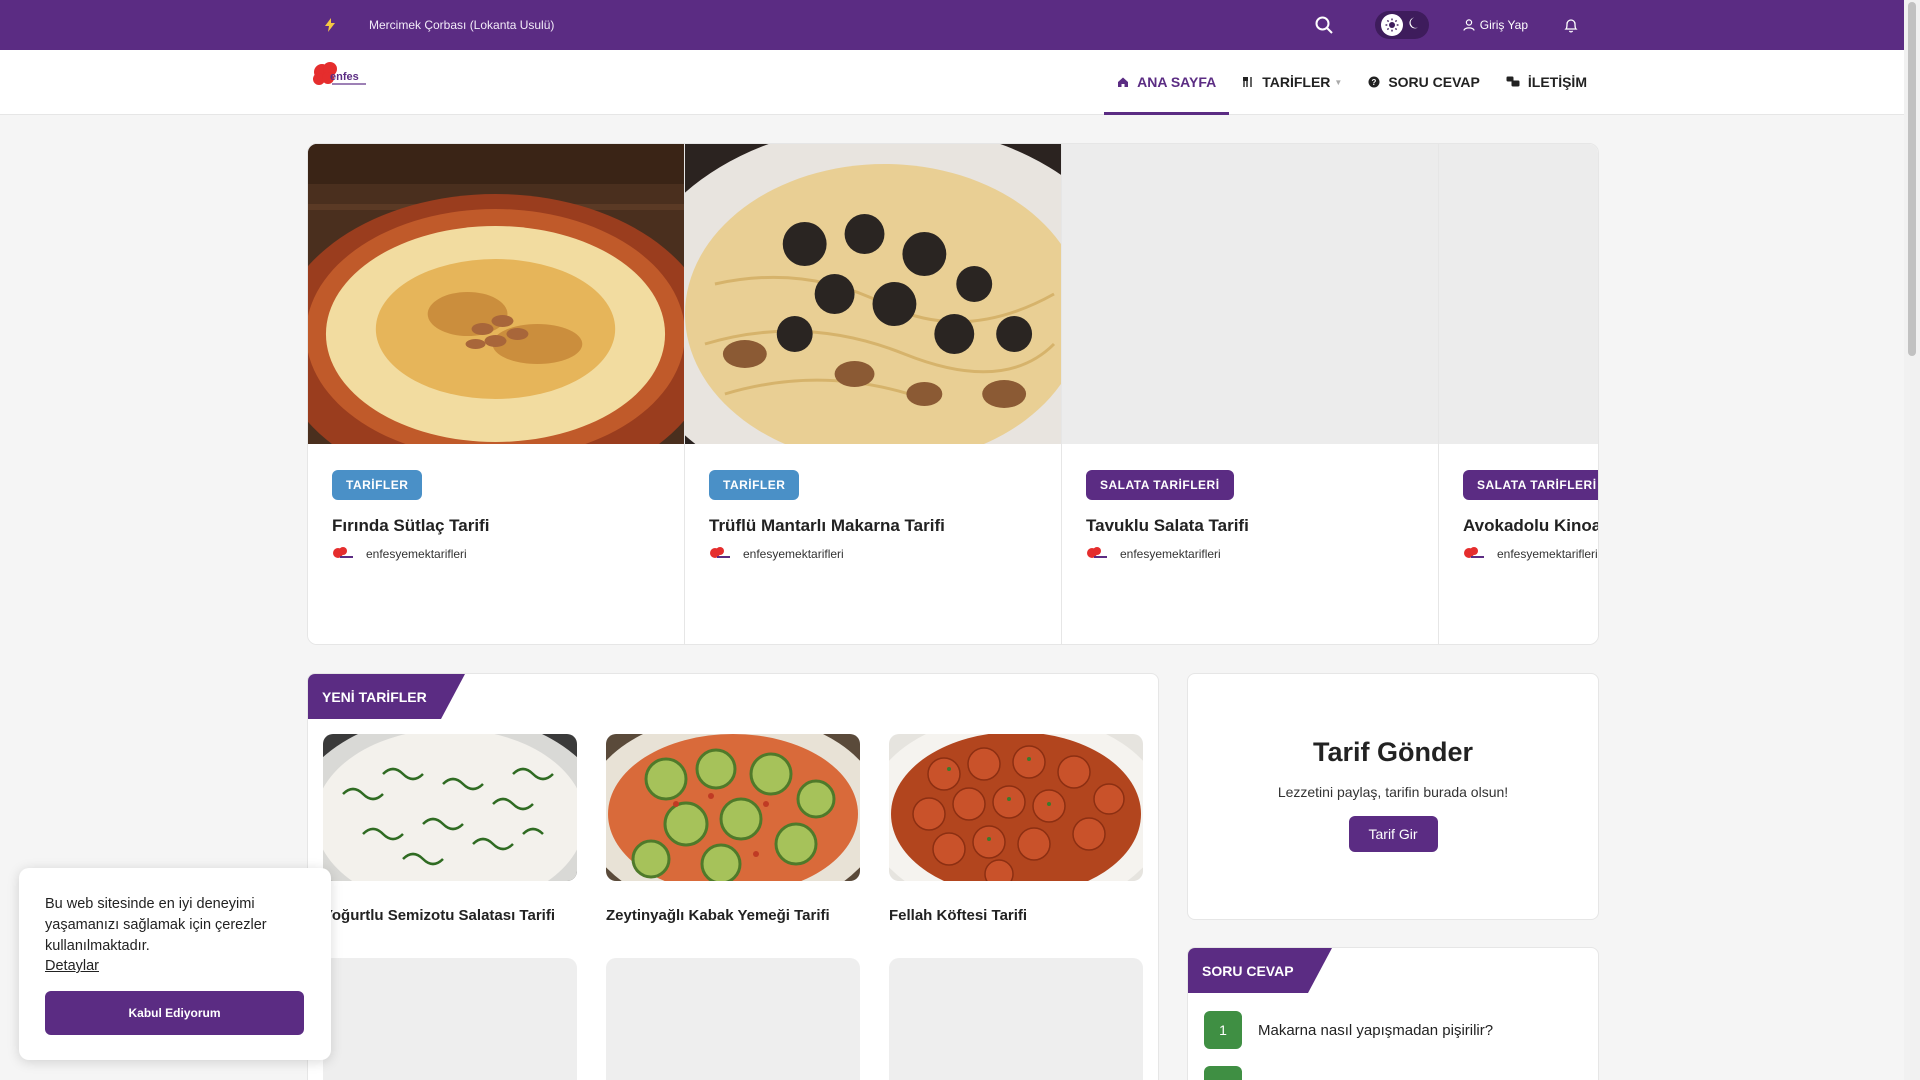  What do you see at coordinates (1546, 82) in the screenshot?
I see `nav-contact: İLETİŞİM` at bounding box center [1546, 82].